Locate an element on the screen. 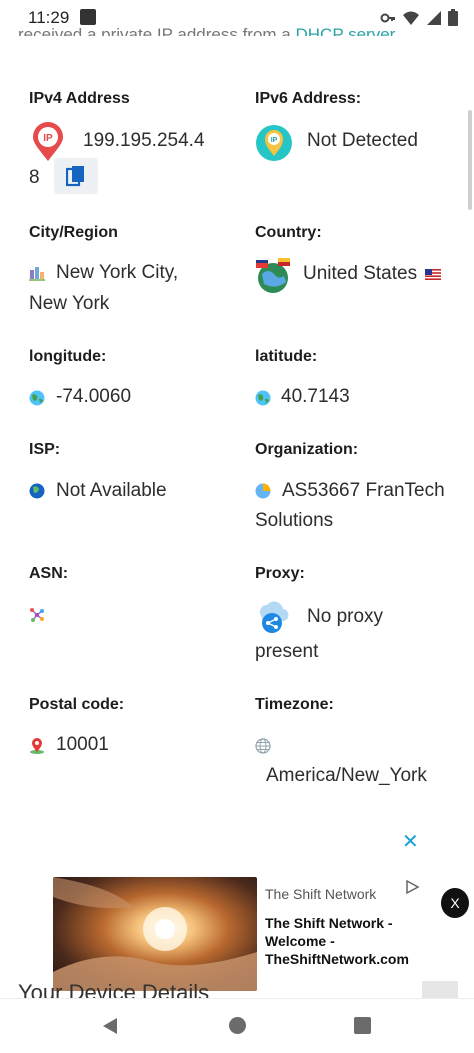 This screenshot has width=474, height=1053. globe-outline-icon is located at coordinates (263, 746).